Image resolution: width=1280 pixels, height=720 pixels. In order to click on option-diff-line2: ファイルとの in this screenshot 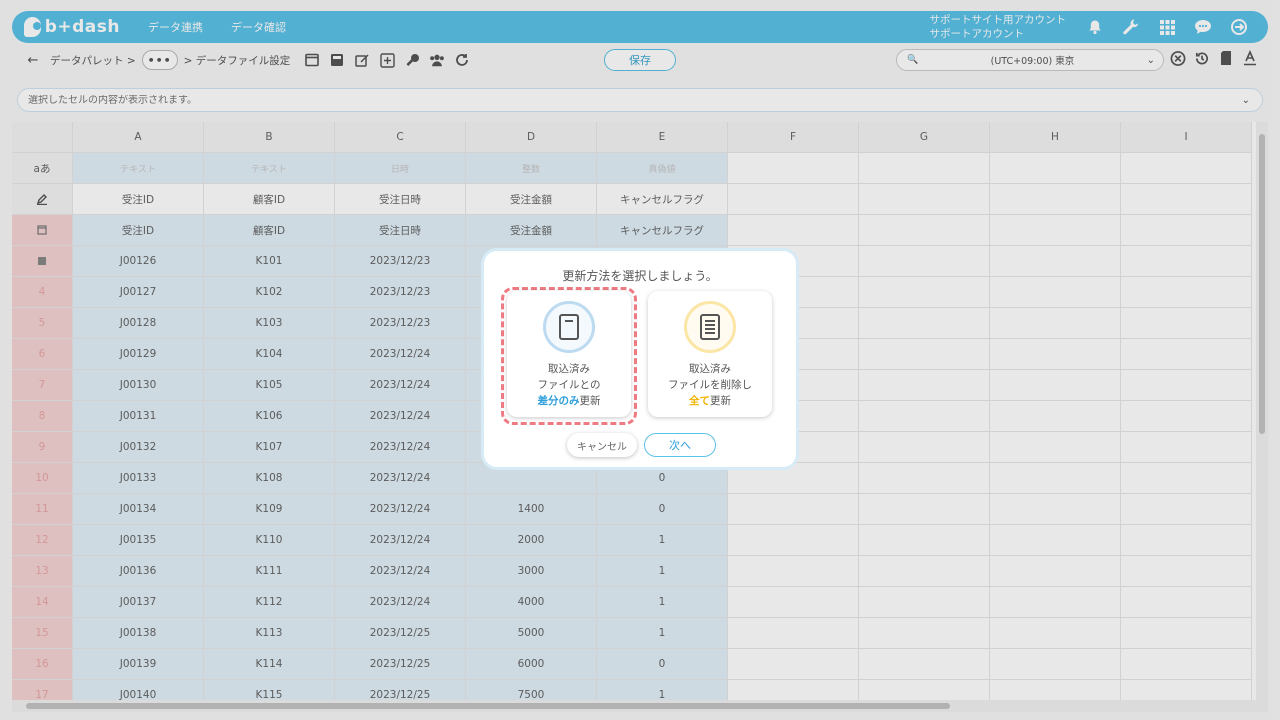, I will do `click(569, 385)`.